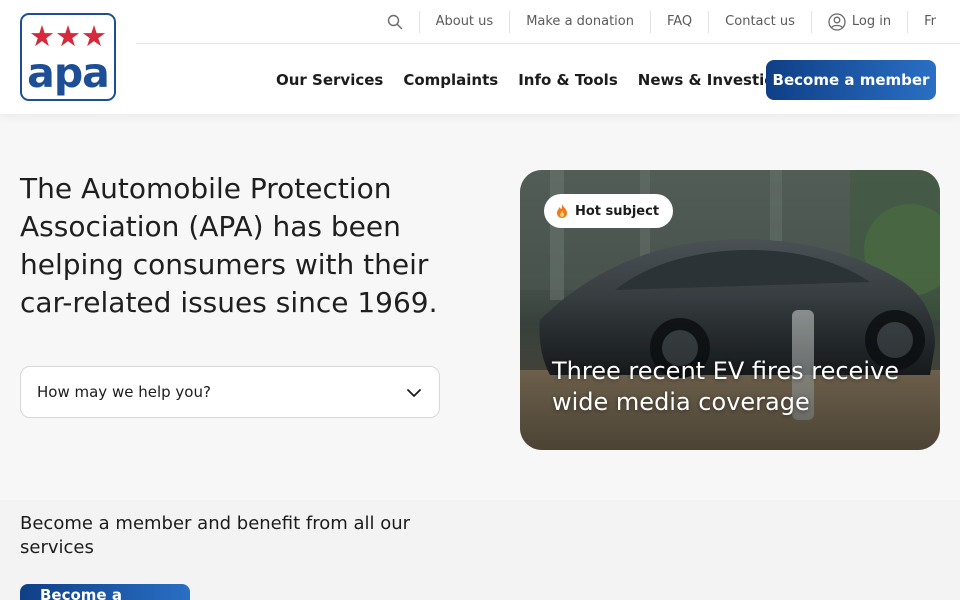  What do you see at coordinates (579, 22) in the screenshot?
I see `make-donation-link: Make a donation` at bounding box center [579, 22].